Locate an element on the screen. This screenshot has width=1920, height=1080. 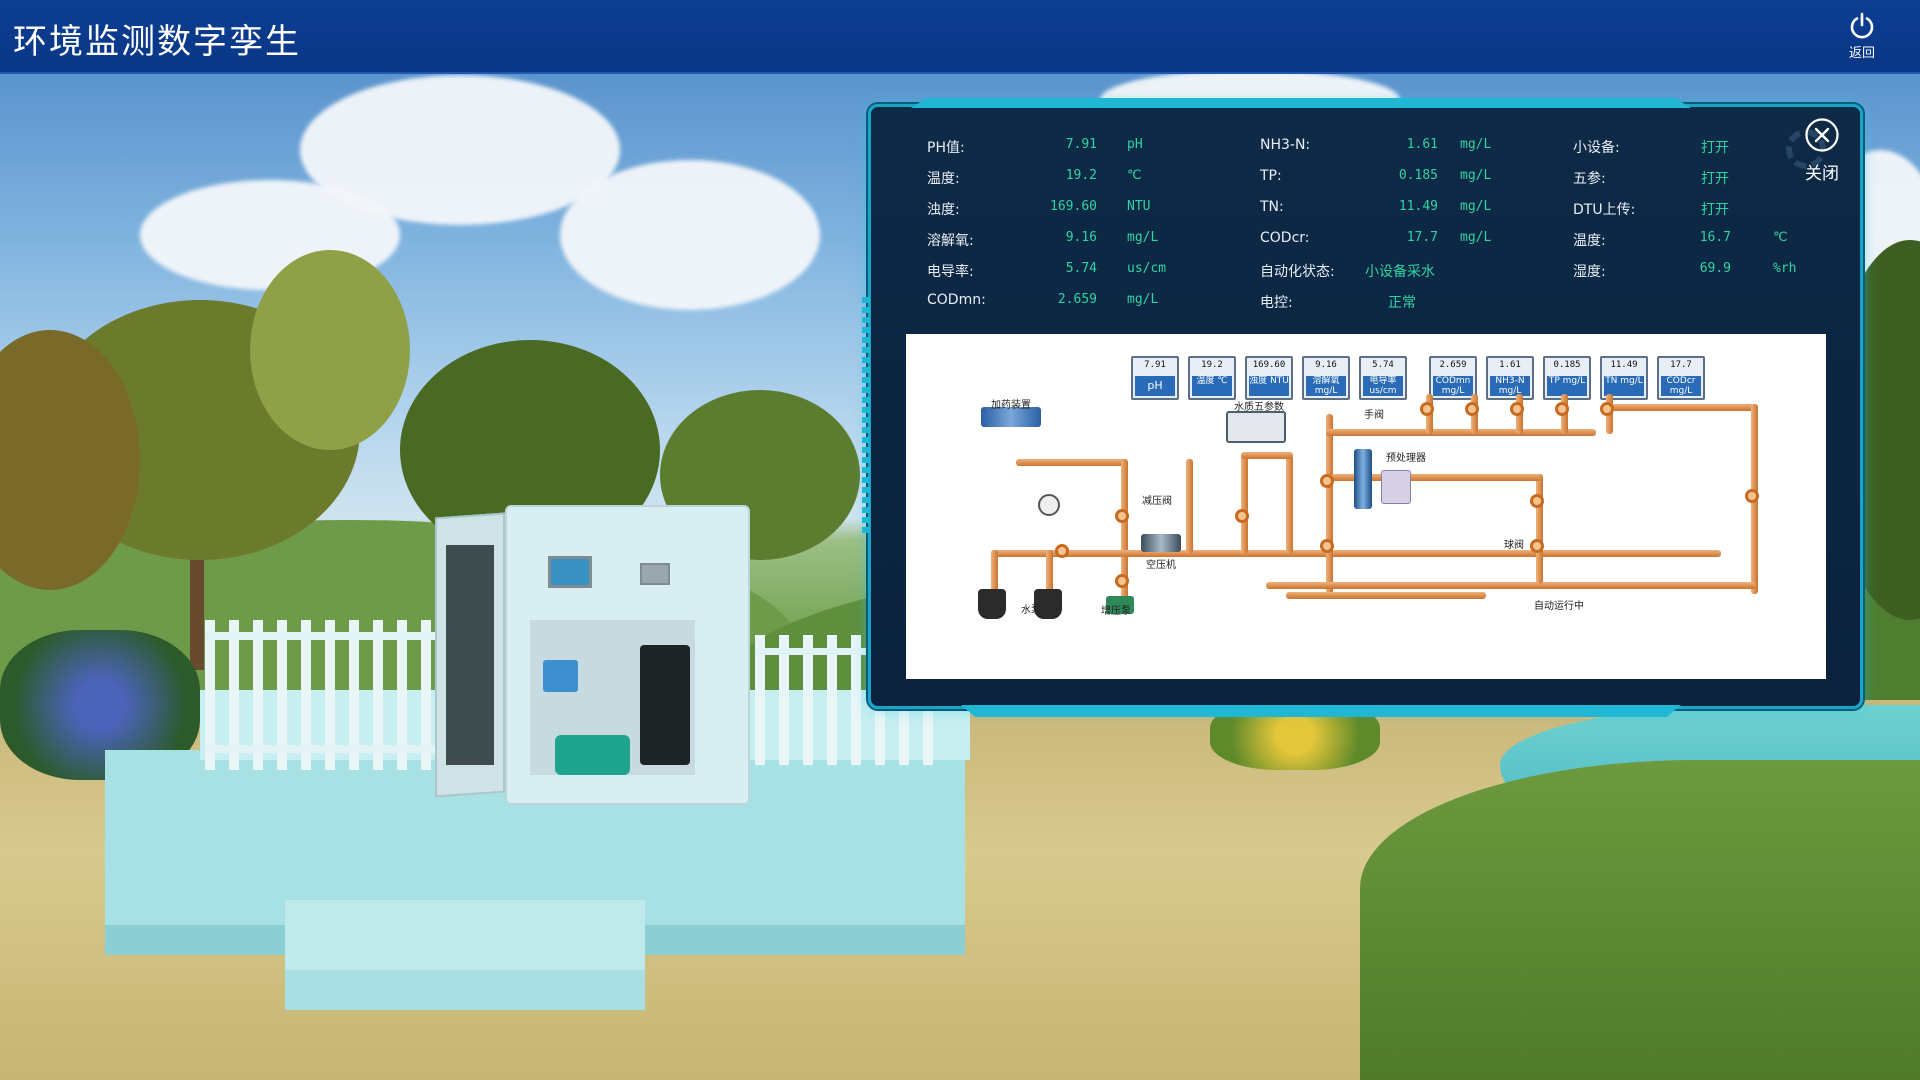
water-pump-model is located at coordinates (592, 755).